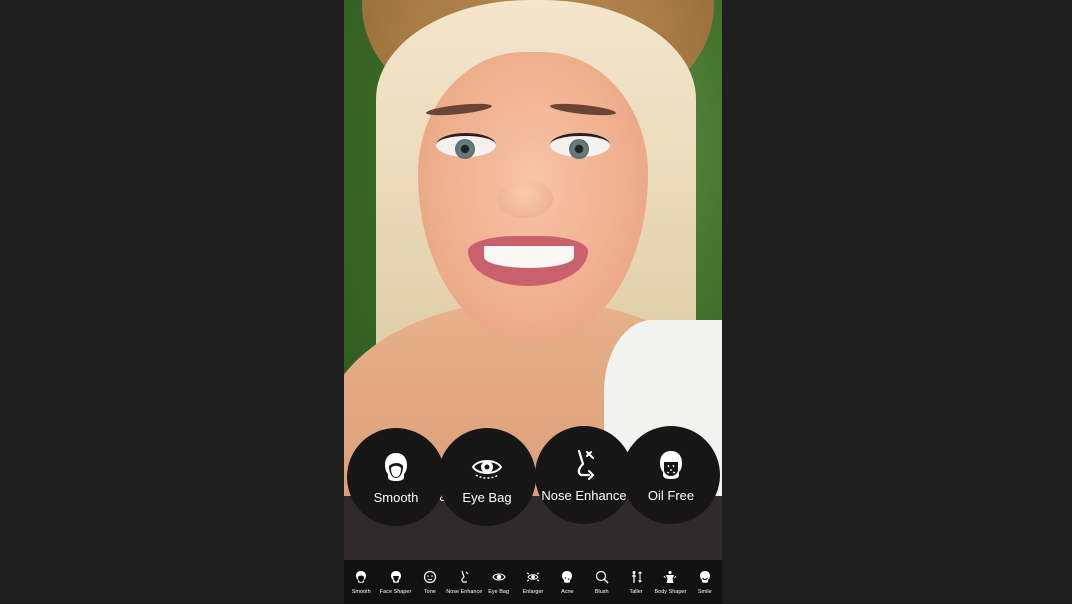  I want to click on tool-smooth: Smooth, so click(361, 582).